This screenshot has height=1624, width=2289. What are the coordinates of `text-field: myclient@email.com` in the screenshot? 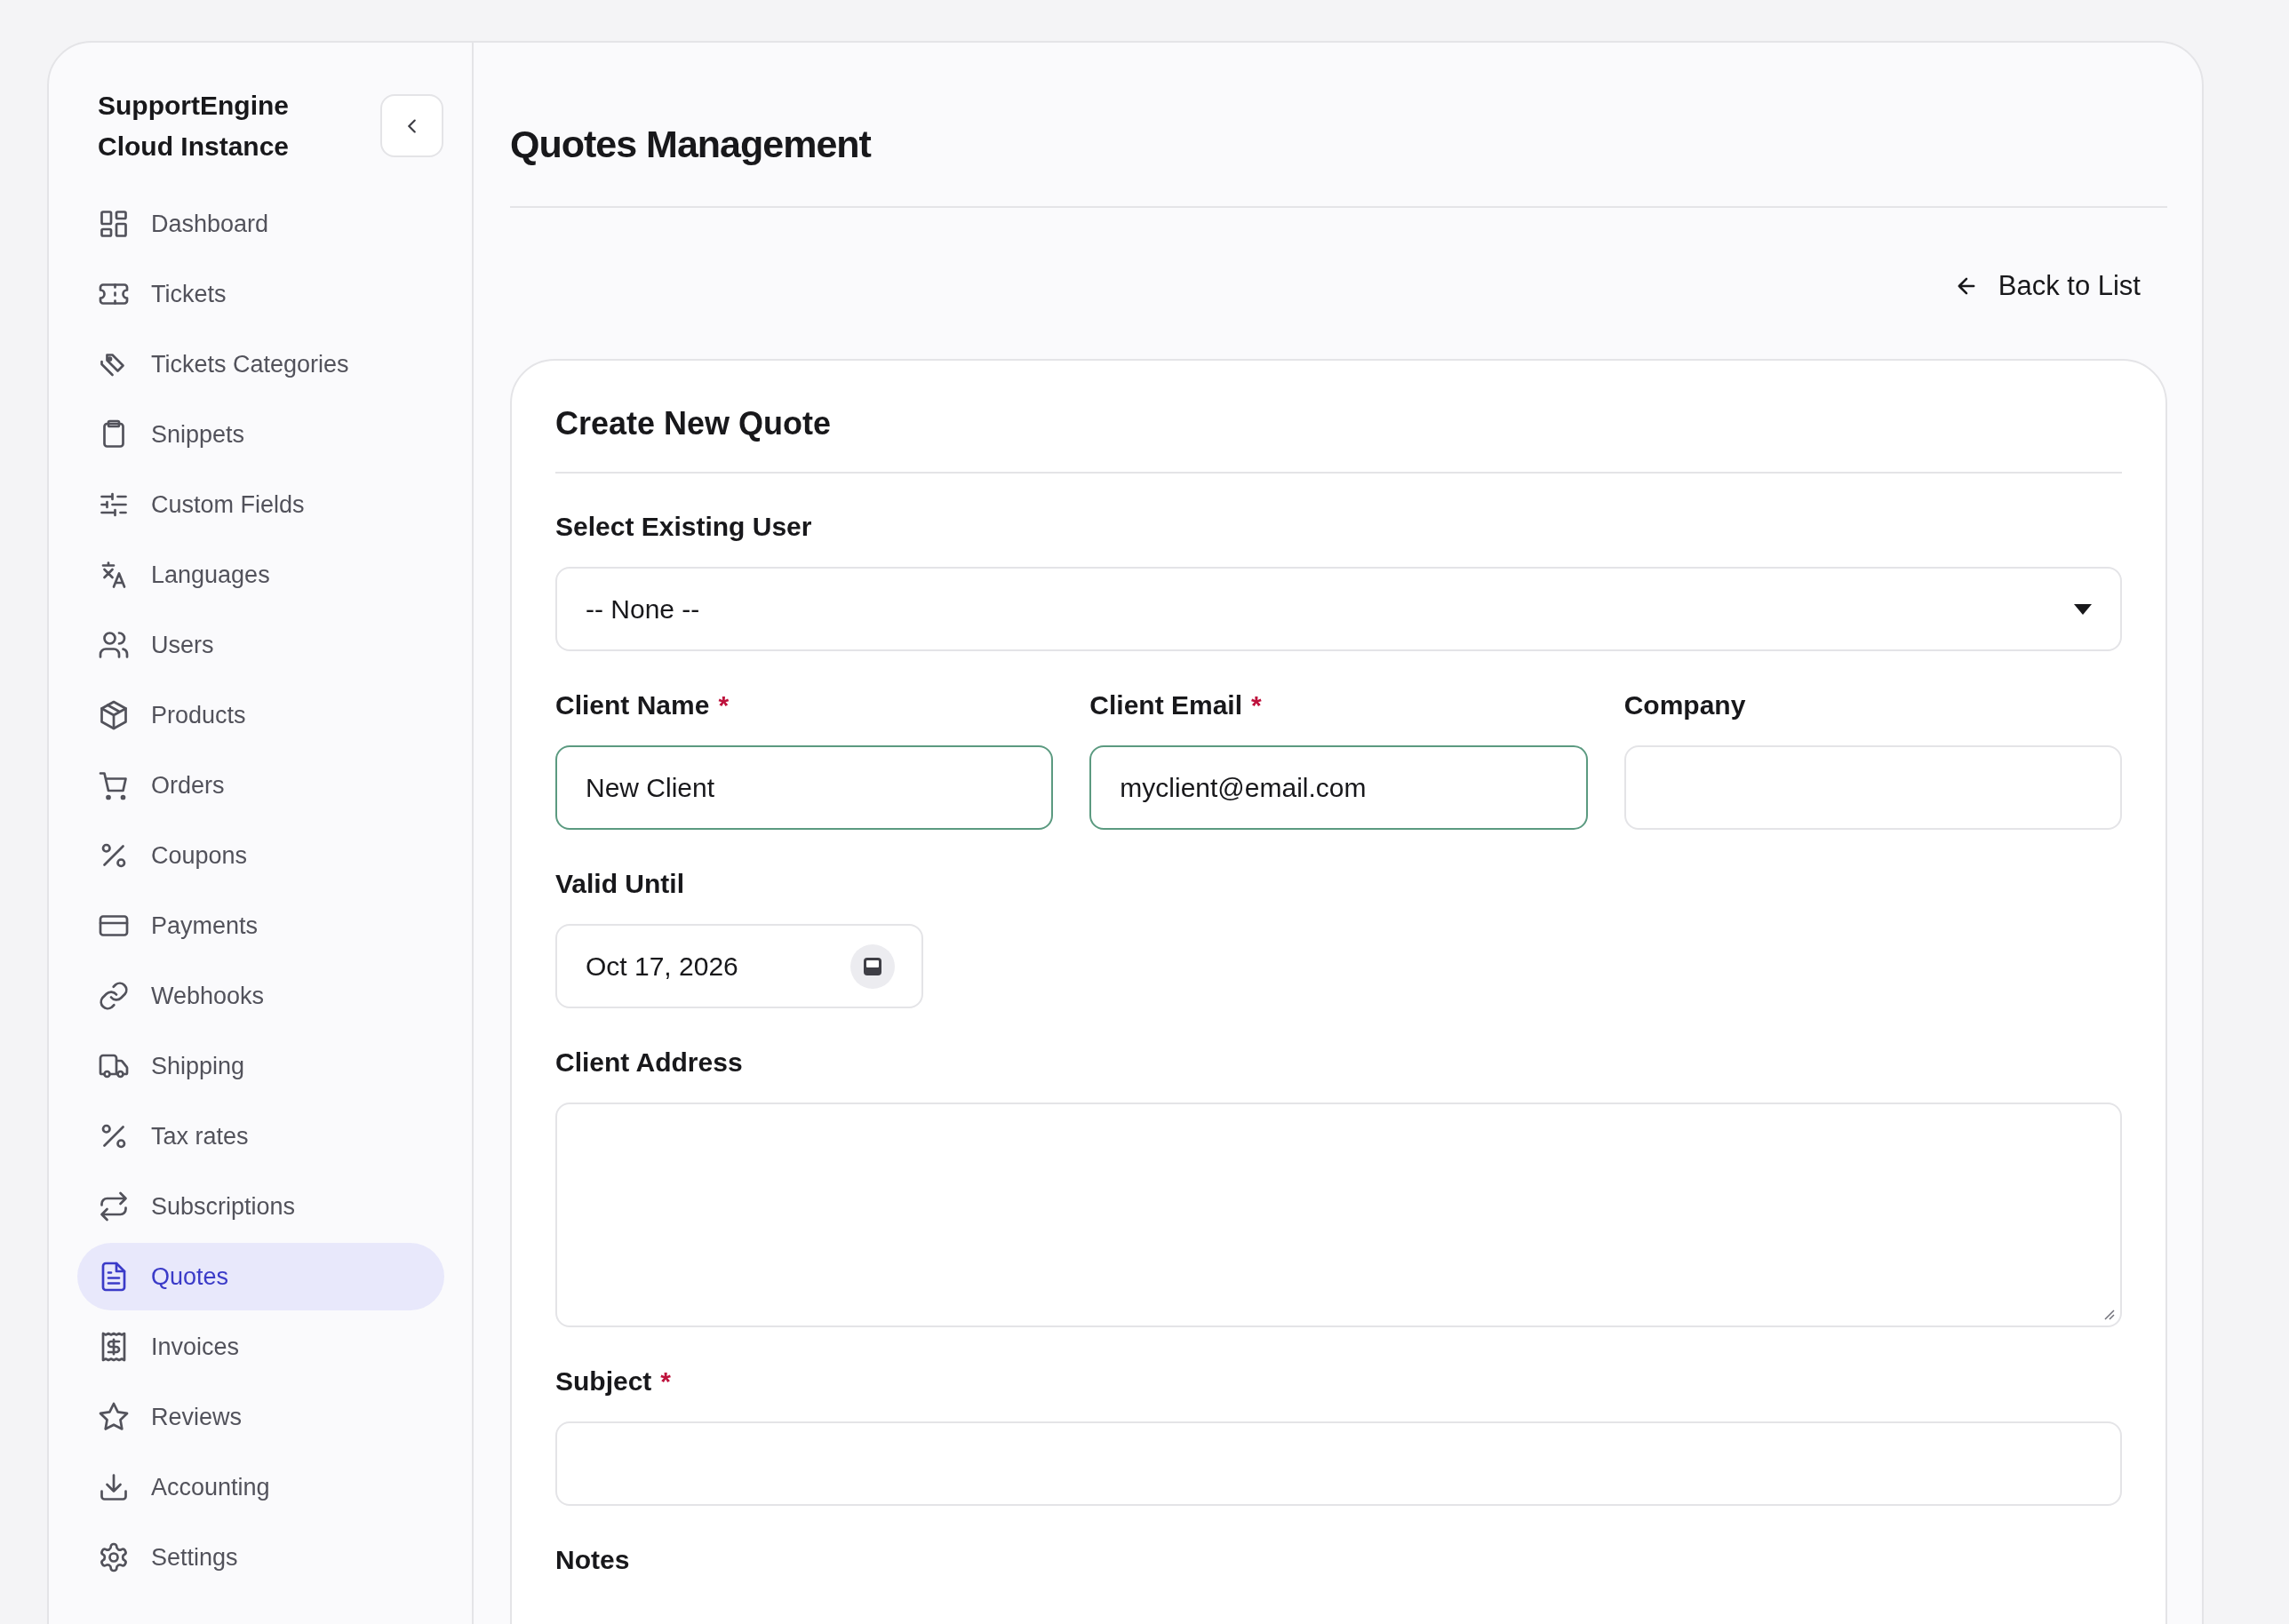 It's located at (1338, 787).